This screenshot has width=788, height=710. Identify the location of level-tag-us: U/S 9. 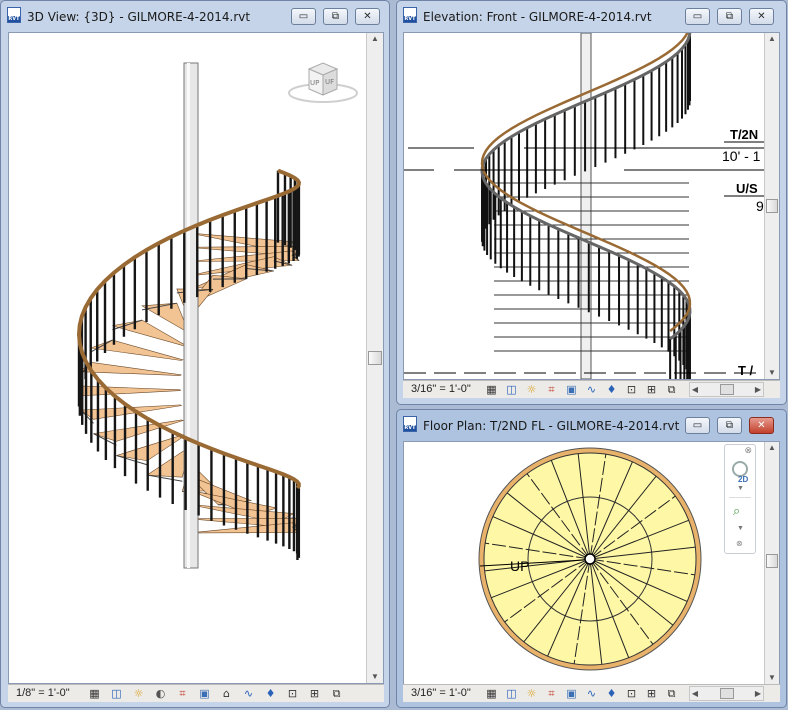
(746, 197).